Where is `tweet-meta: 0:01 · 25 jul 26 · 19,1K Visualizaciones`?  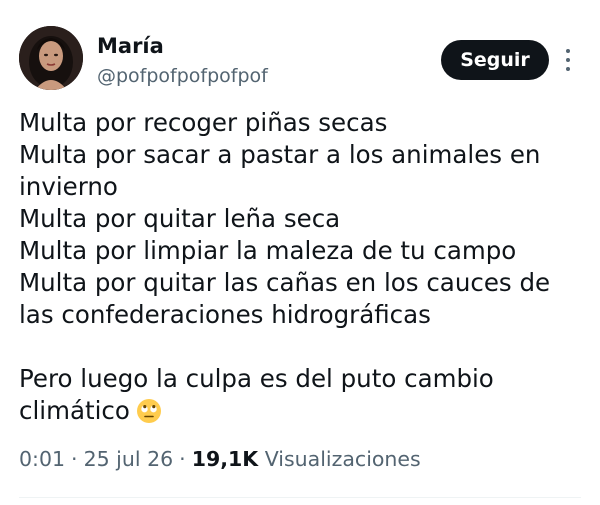
tweet-meta: 0:01 · 25 jul 26 · 19,1K Visualizaciones is located at coordinates (220, 459).